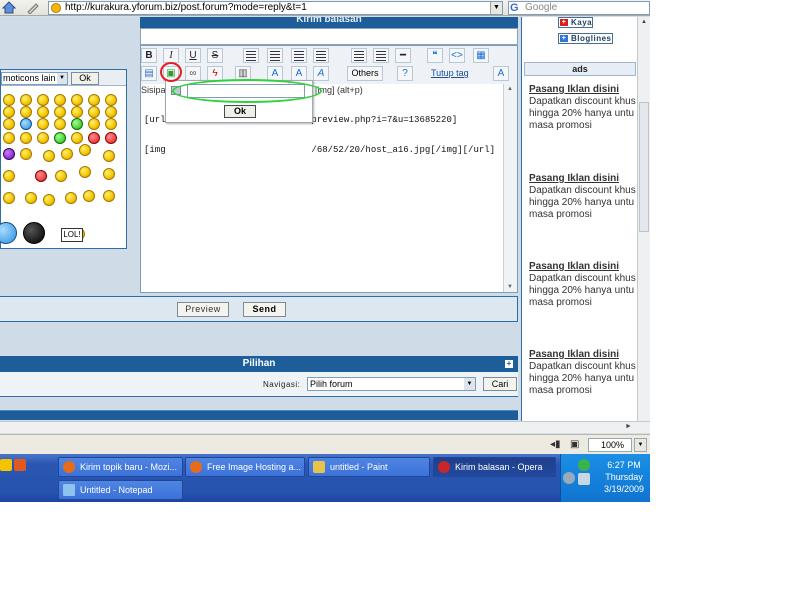  I want to click on camera-icon: ▣, so click(576, 444).